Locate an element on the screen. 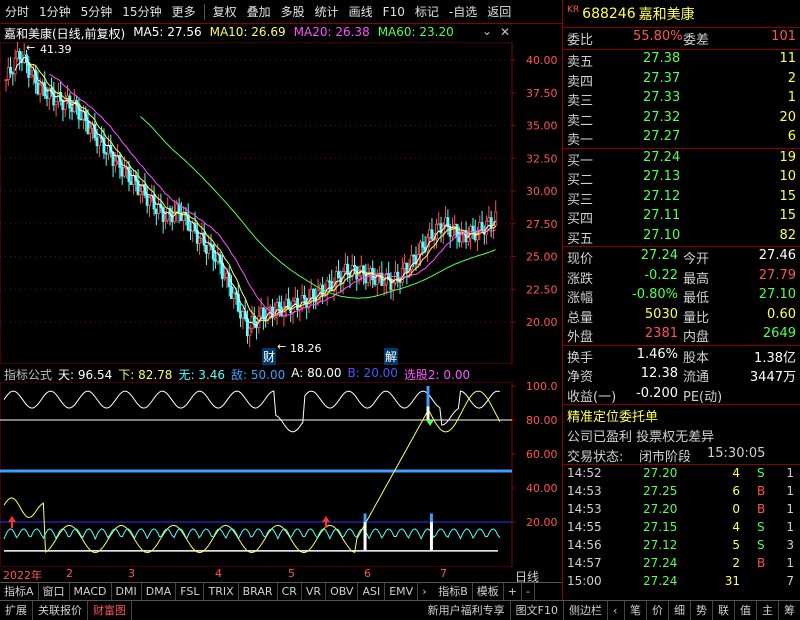 The image size is (800, 620). level-label: 卖三 is located at coordinates (580, 101).